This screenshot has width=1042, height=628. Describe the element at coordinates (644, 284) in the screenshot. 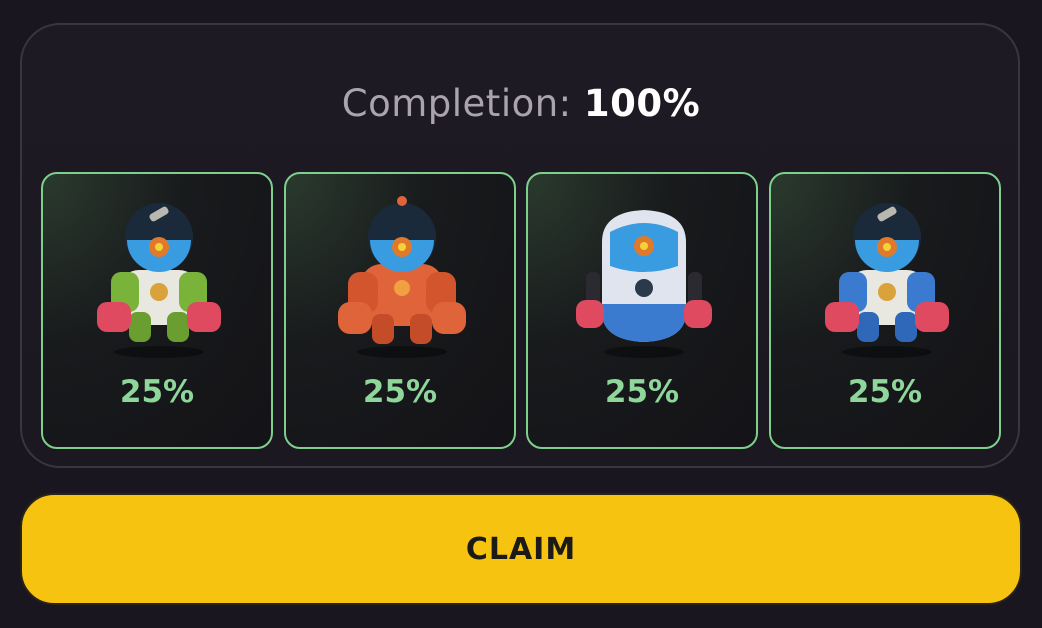

I see `white-robot-icon` at that location.